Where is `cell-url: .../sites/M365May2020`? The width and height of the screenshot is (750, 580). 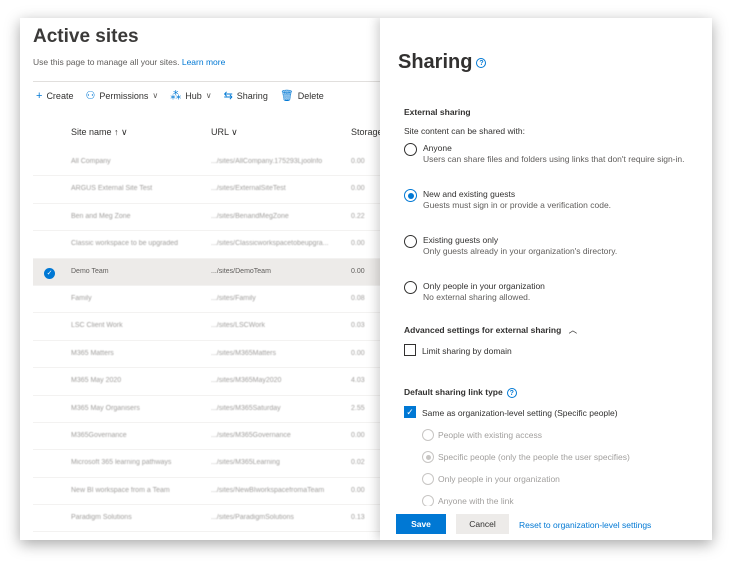
cell-url: .../sites/M365May2020 is located at coordinates (246, 381).